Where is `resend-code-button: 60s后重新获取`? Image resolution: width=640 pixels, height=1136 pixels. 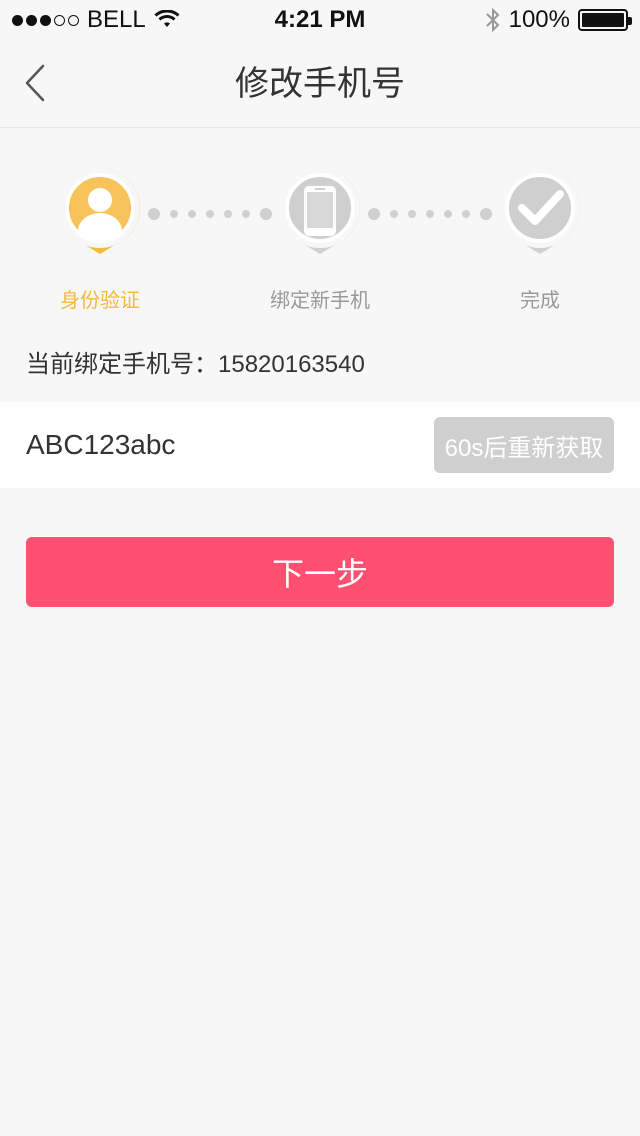
resend-code-button: 60s后重新获取 is located at coordinates (524, 445).